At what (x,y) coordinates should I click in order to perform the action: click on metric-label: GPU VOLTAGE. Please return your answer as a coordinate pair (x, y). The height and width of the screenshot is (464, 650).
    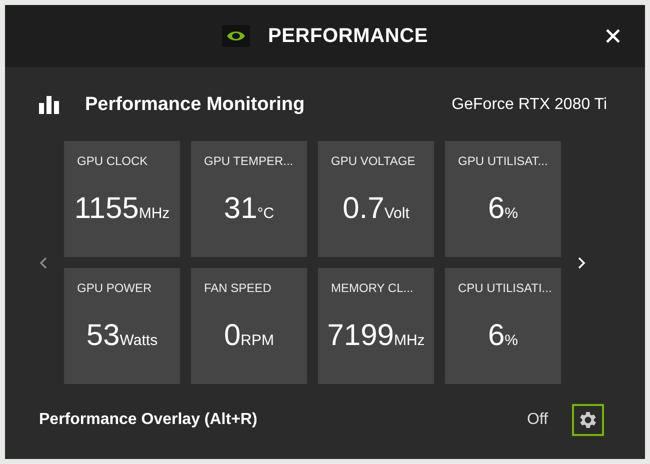
    Looking at the image, I should click on (373, 161).